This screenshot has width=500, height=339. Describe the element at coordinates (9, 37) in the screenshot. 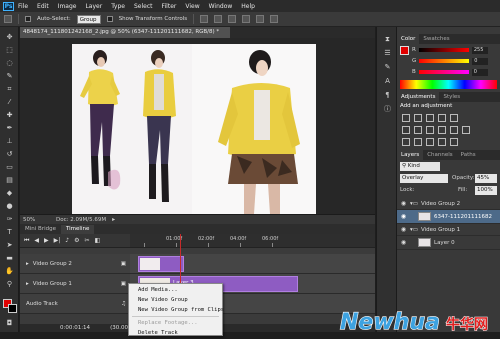

I see `move-tool-icon: ✥` at that location.